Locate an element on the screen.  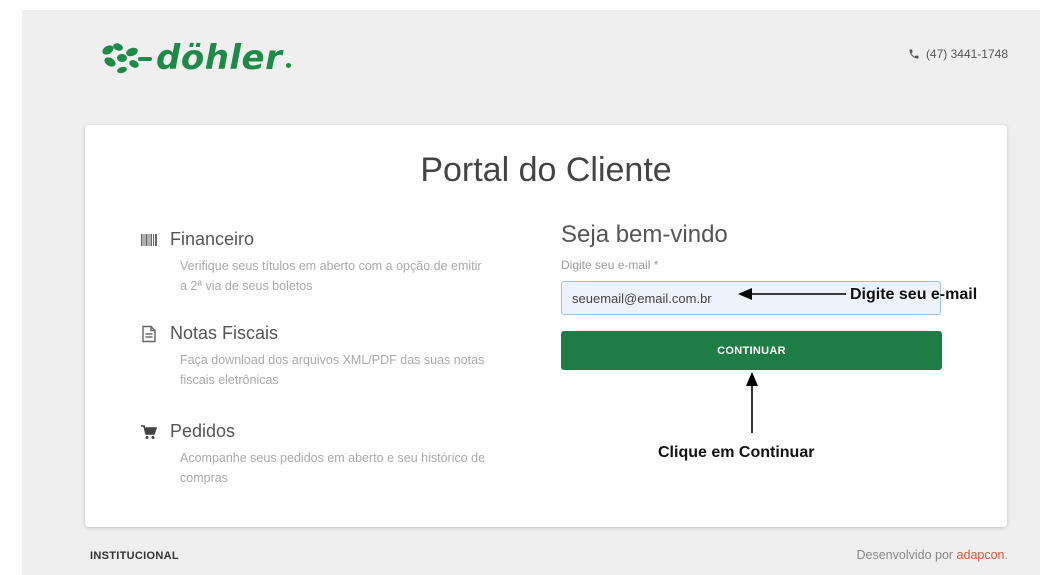
page-title: Portal do Cliente is located at coordinates (546, 170).